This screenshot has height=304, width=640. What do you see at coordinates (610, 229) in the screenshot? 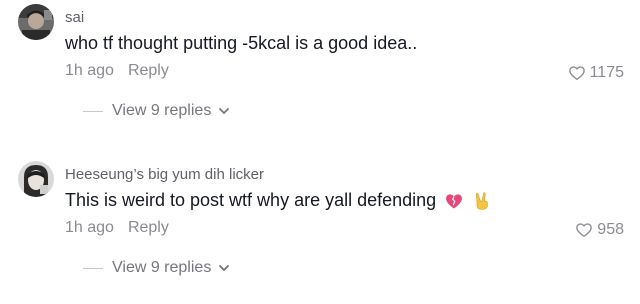
I see `like-count: 958` at bounding box center [610, 229].